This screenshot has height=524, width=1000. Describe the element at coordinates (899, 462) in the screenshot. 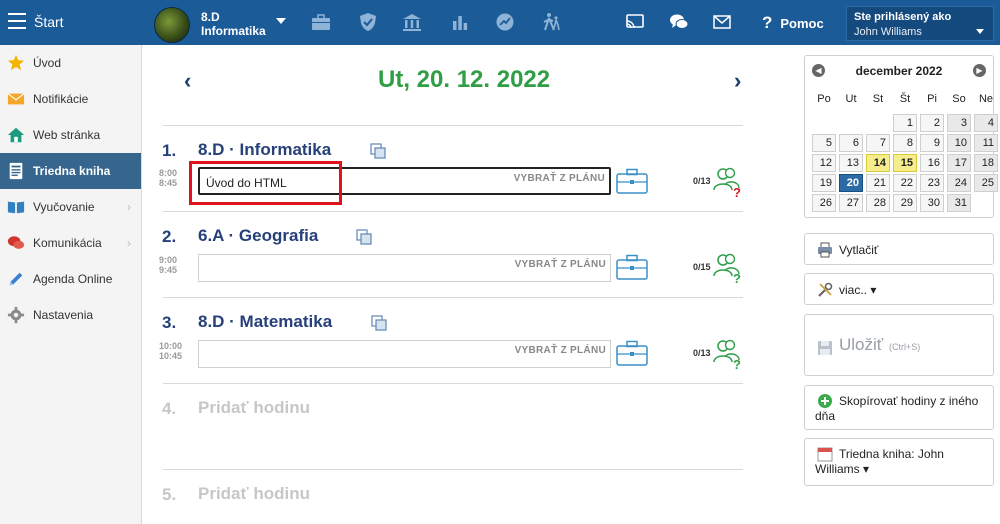

I see `class-book-selector: Triedna kniha: John Williams ▾` at that location.